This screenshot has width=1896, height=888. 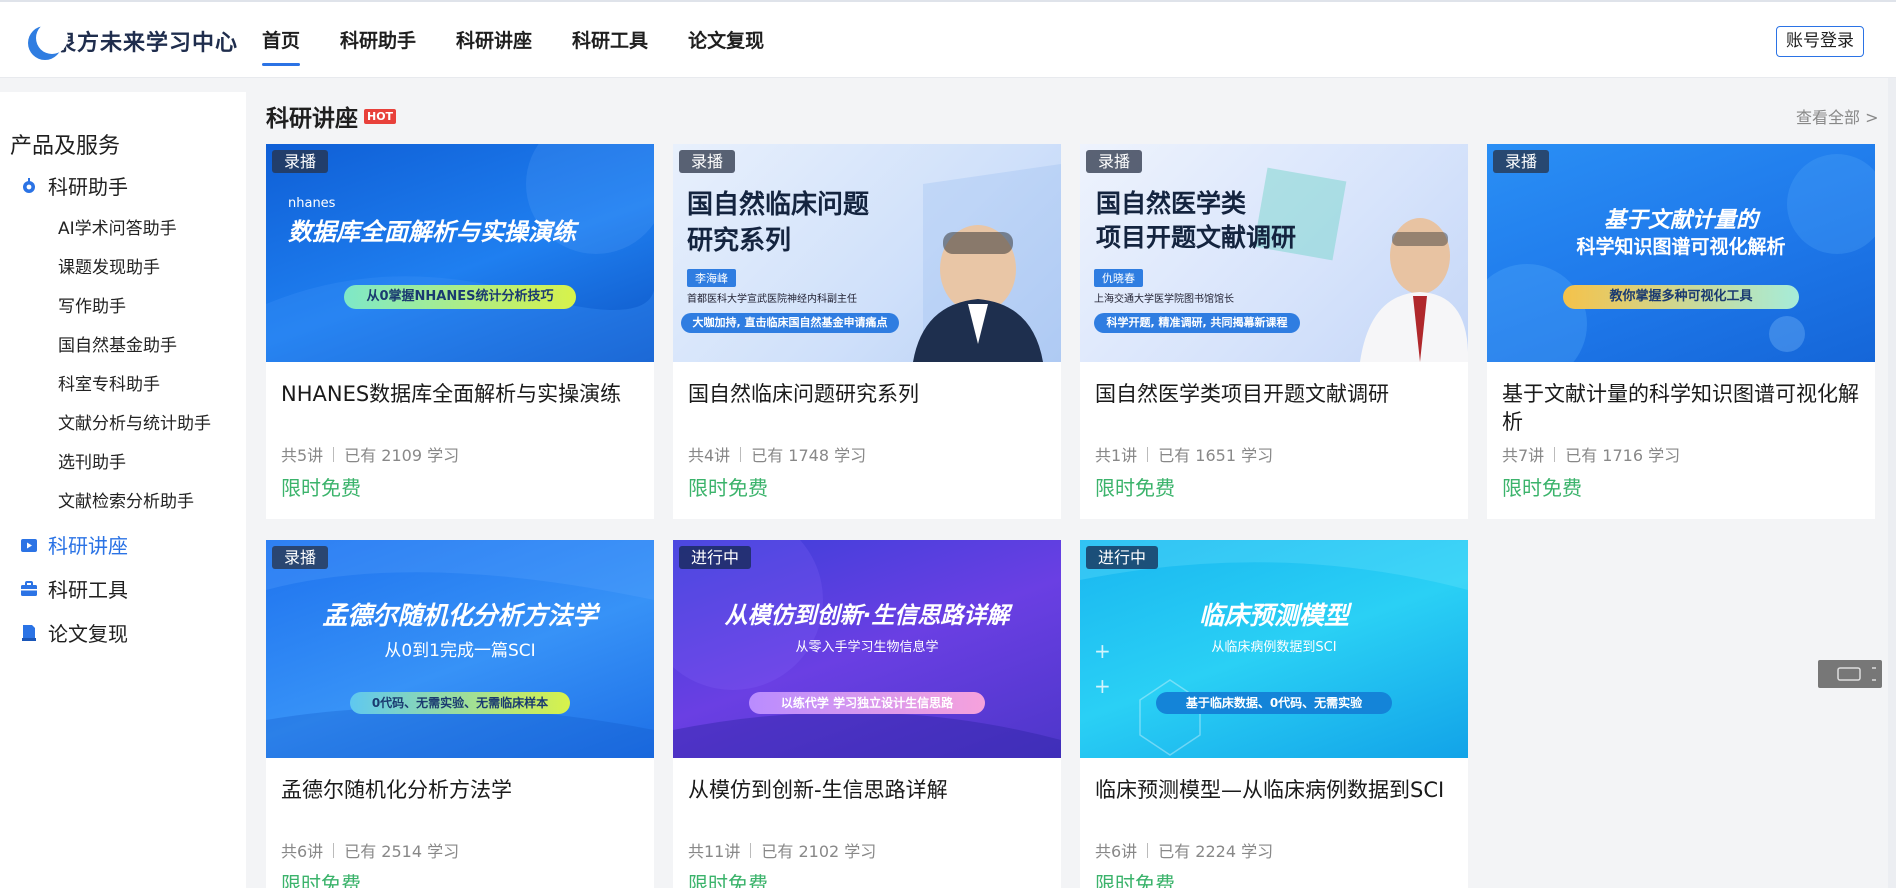 What do you see at coordinates (1892, 483) in the screenshot?
I see `scrollbar` at bounding box center [1892, 483].